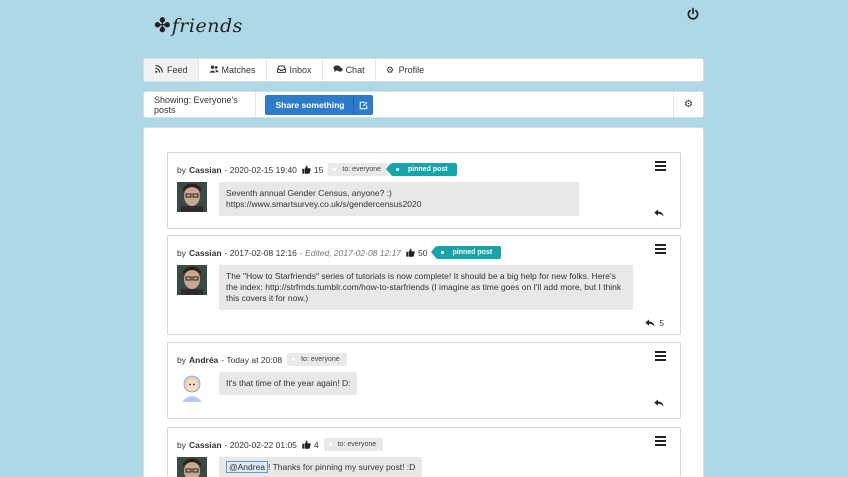  I want to click on like-button: 15, so click(312, 170).